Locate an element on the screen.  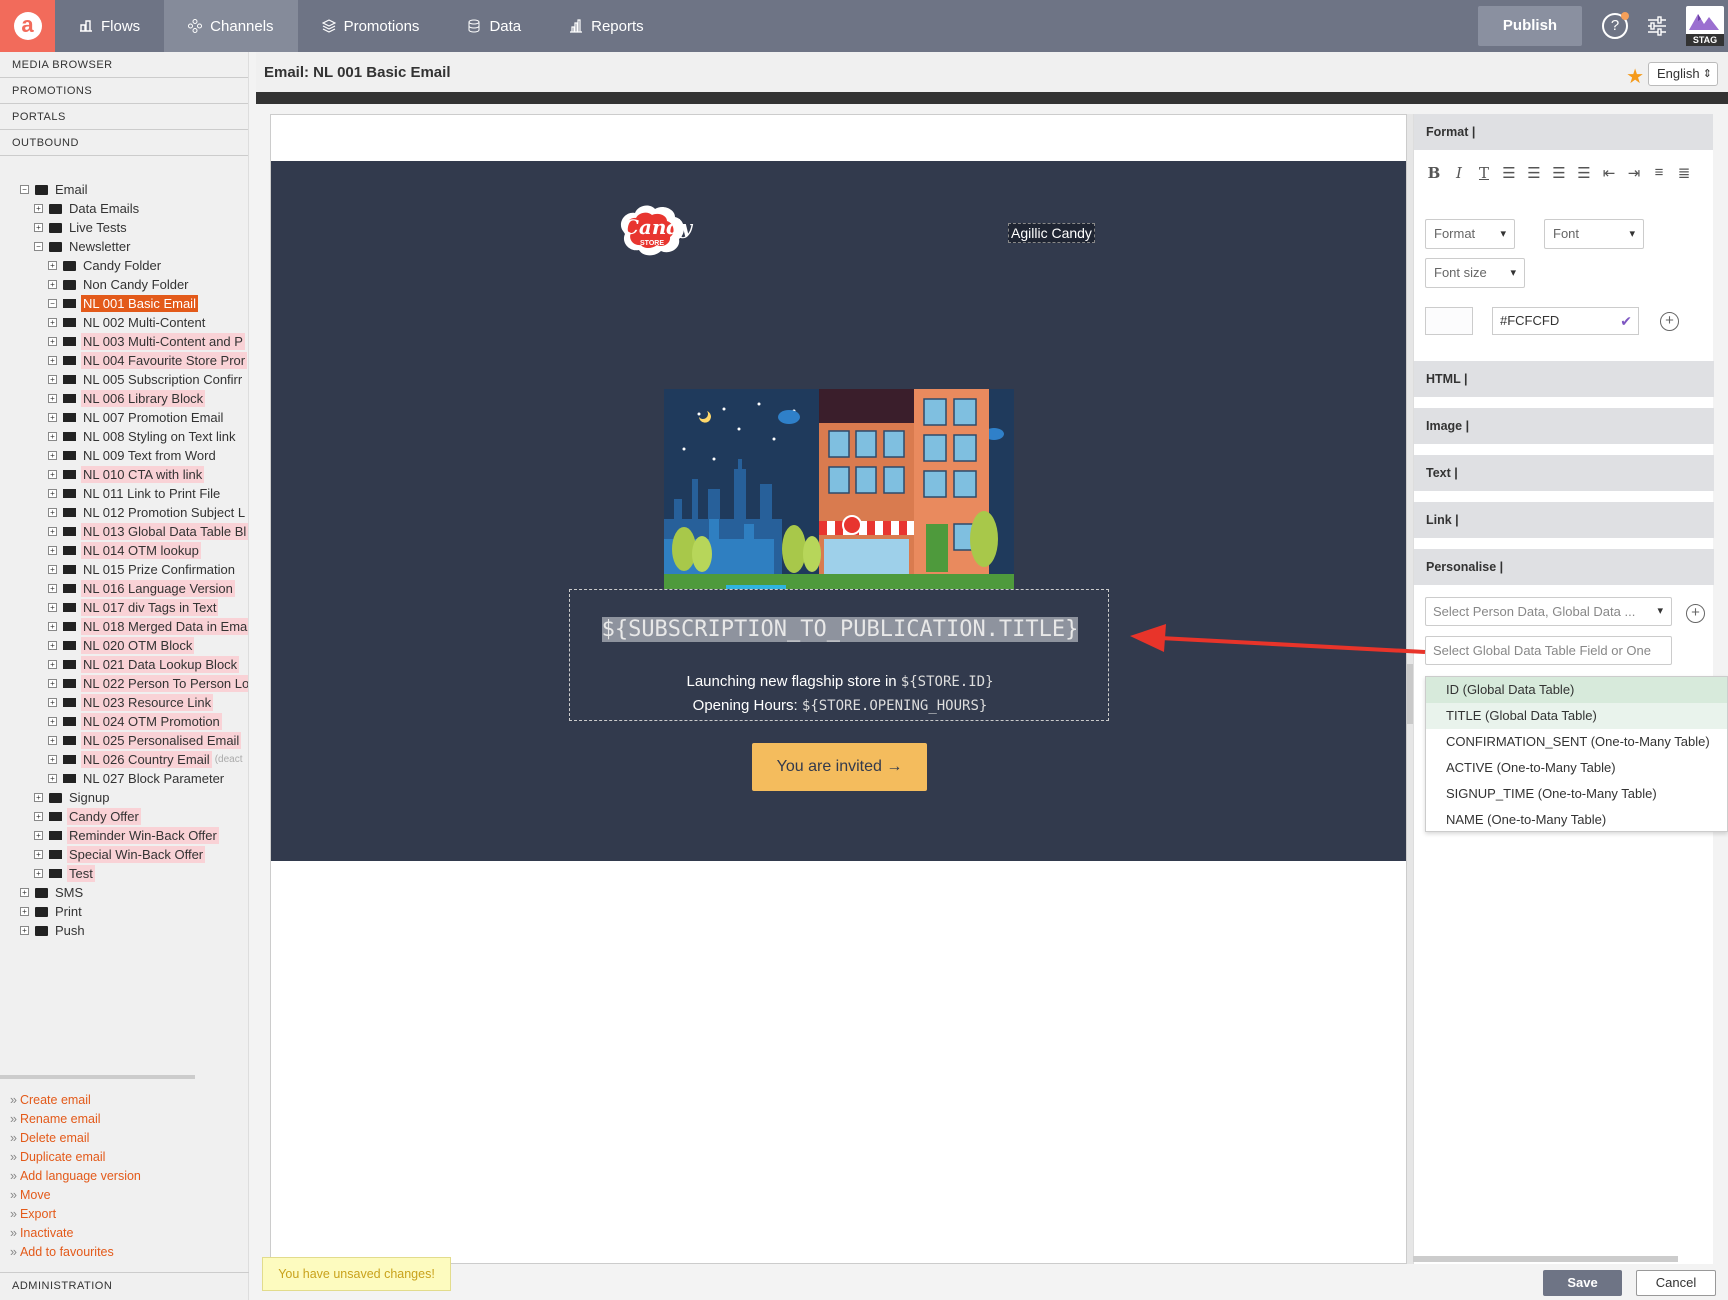
tree-horizontal-scrollbar is located at coordinates (97, 1077).